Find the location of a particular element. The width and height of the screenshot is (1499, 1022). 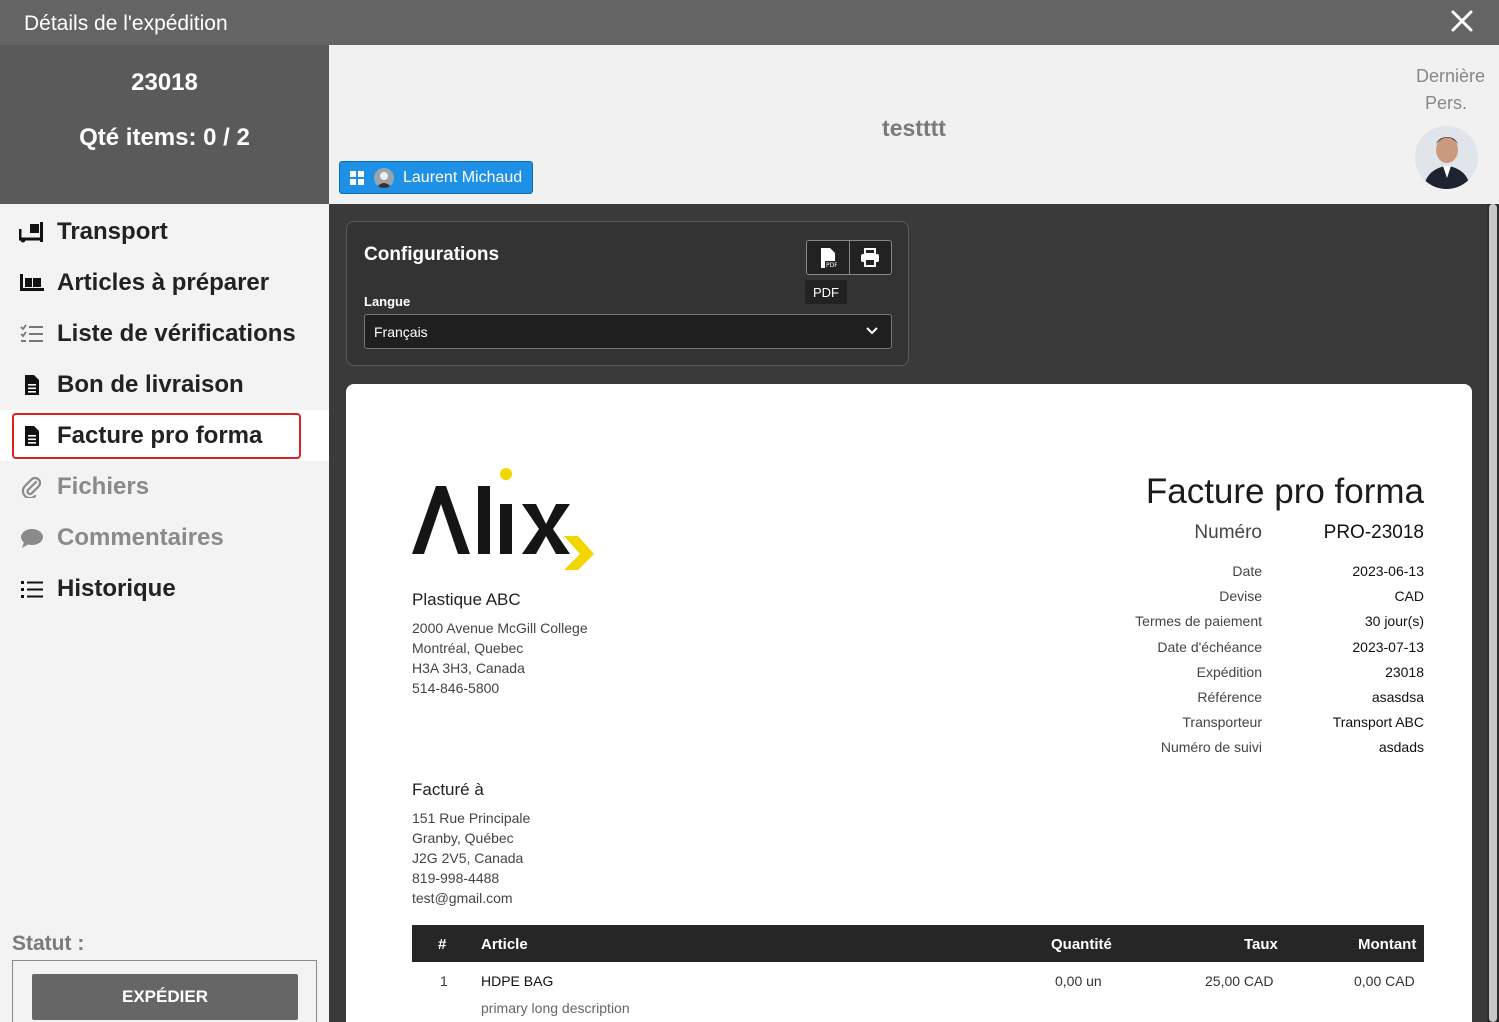

meta-label: Termes de paiement is located at coordinates (1198, 621).